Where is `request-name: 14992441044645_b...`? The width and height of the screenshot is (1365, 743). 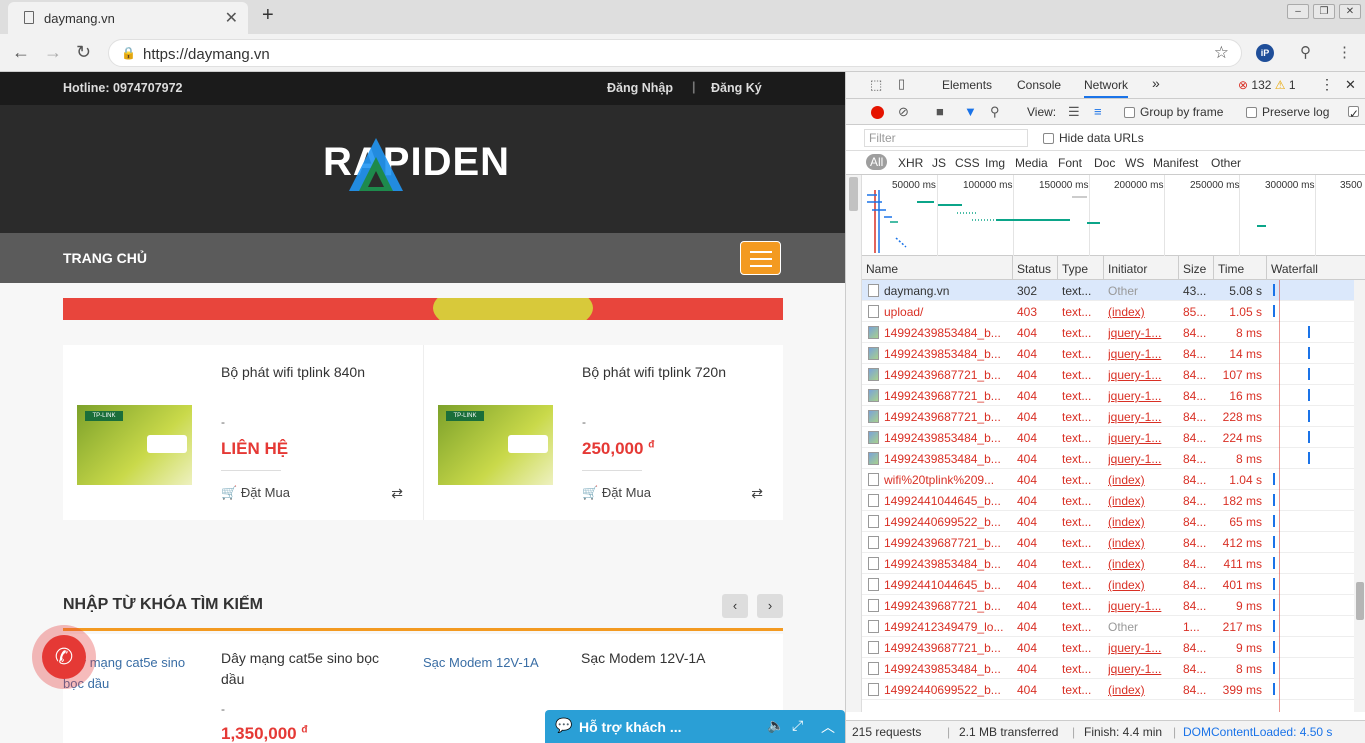 request-name: 14992441044645_b... is located at coordinates (946, 585).